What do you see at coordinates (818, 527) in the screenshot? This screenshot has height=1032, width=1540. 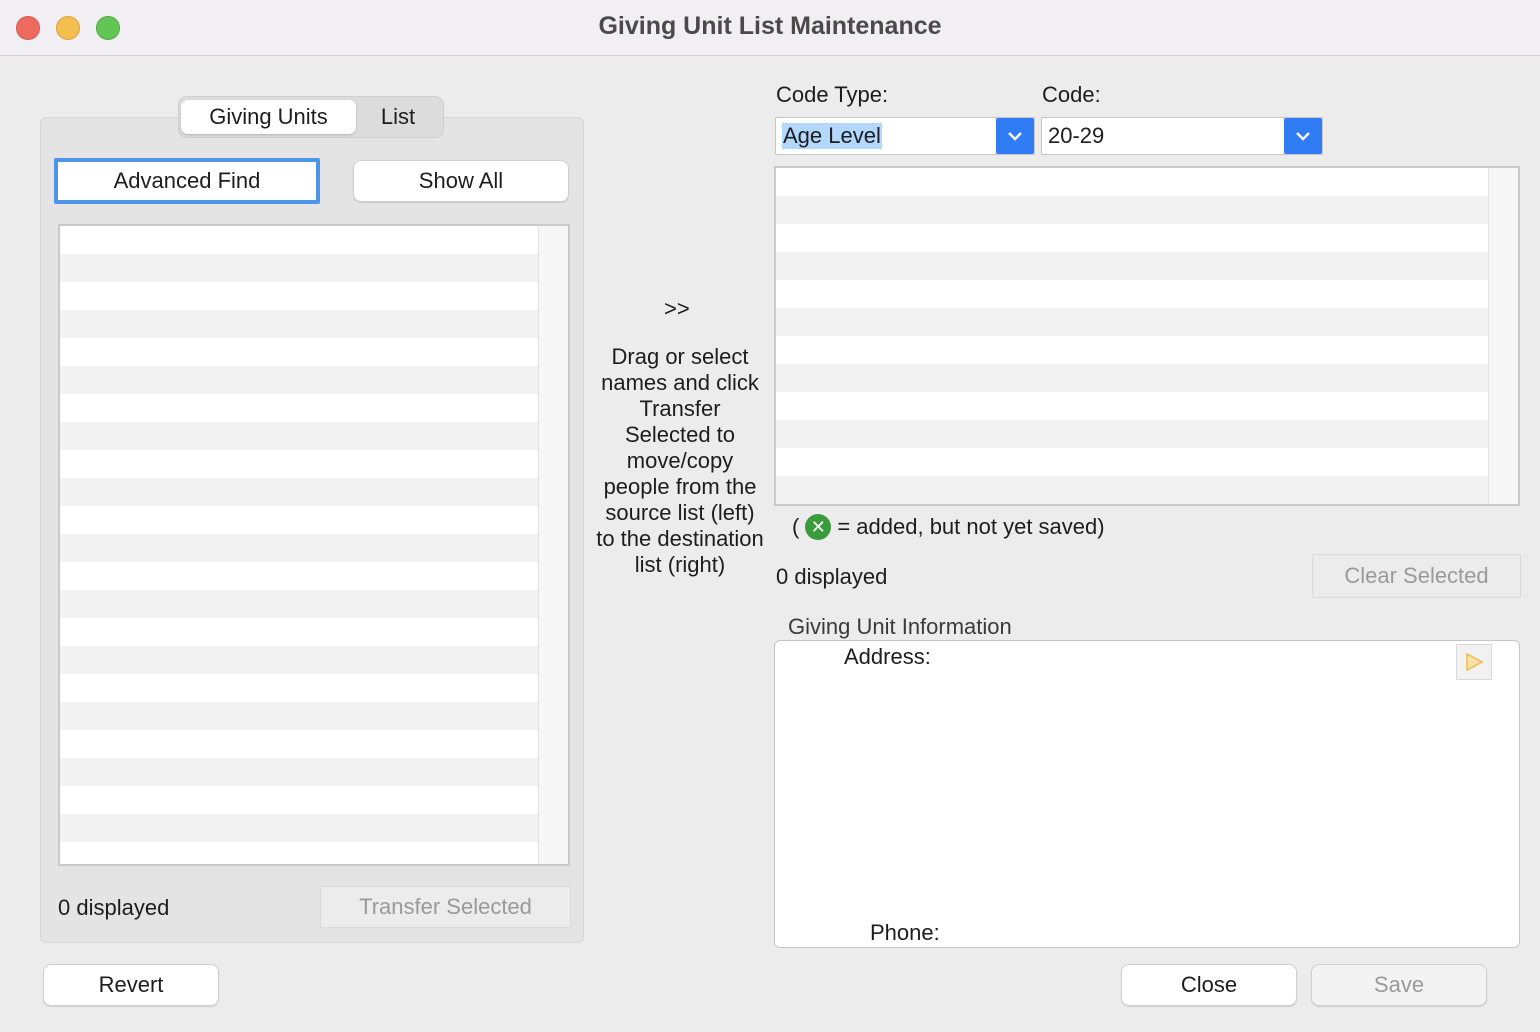 I see `green-x-circle-icon: ✕` at bounding box center [818, 527].